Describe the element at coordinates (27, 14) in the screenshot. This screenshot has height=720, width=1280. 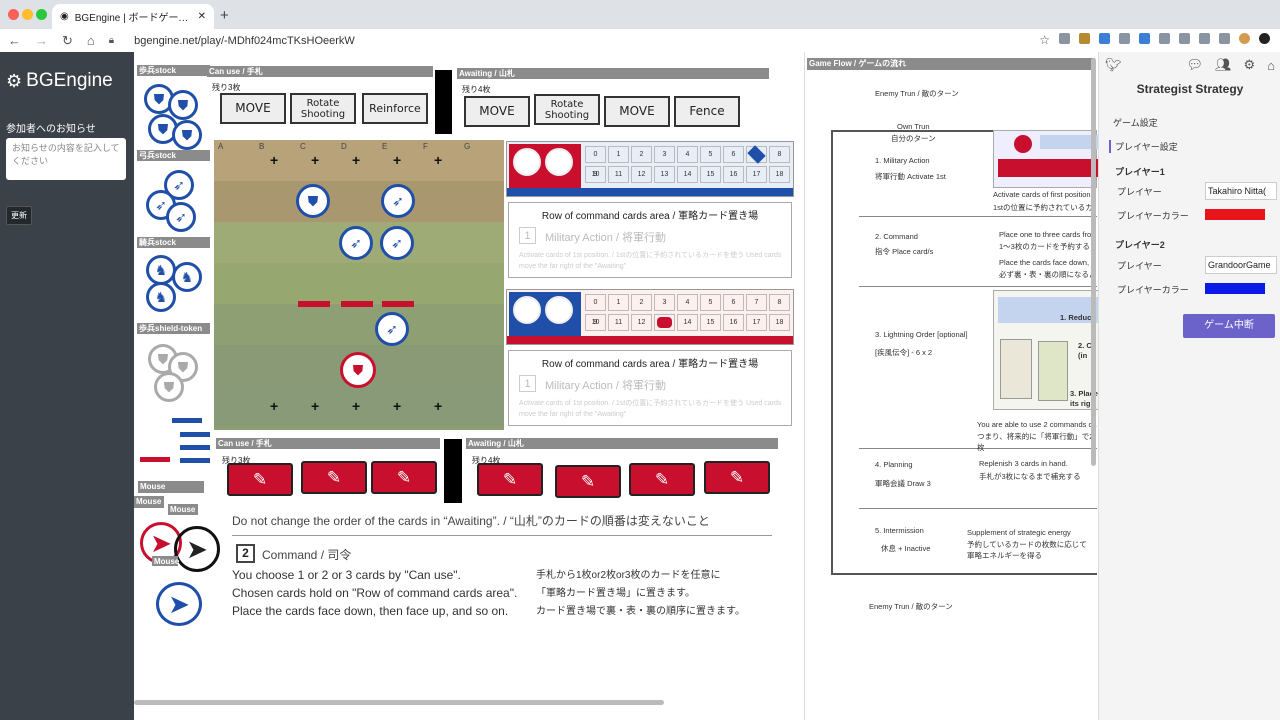
I see `window-minimize-button` at that location.